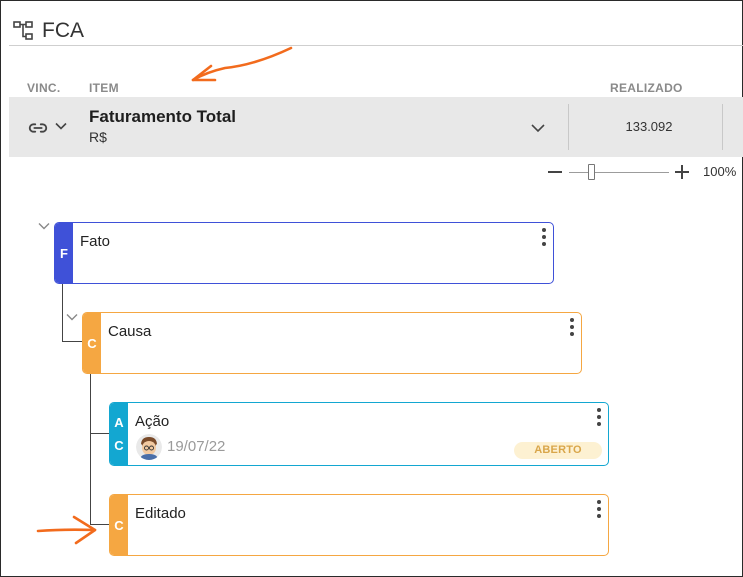 This screenshot has width=743, height=577. Describe the element at coordinates (119, 434) in the screenshot. I see `card-type-stripe: A C` at that location.